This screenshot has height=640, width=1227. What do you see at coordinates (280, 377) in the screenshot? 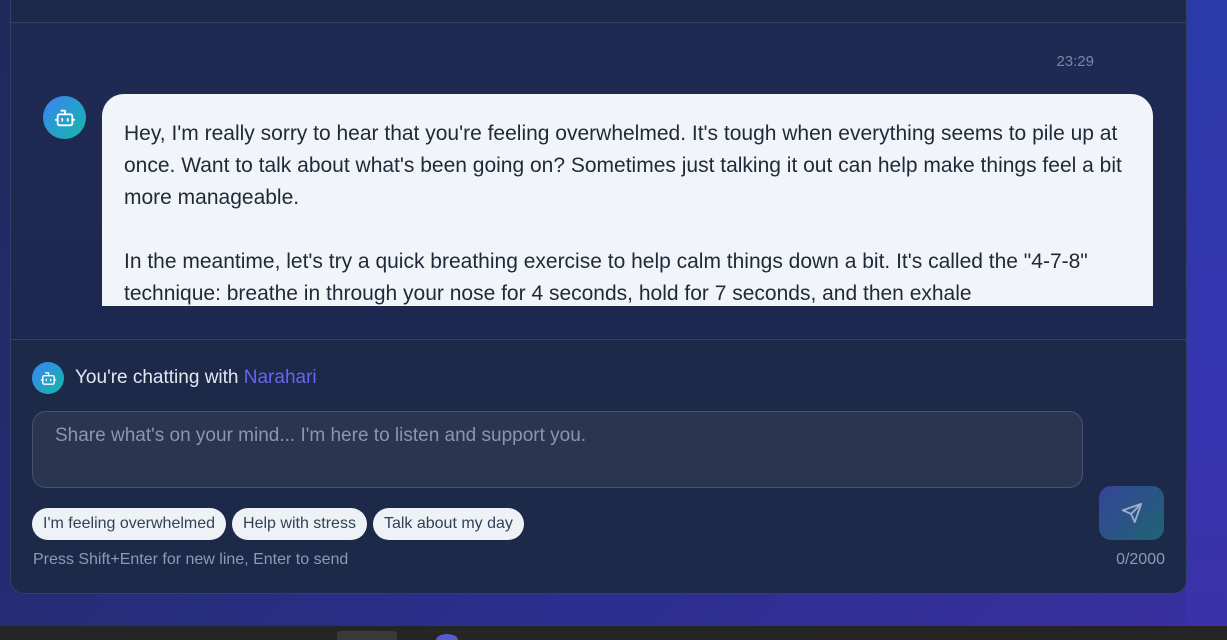
I see `bot-name: Narahari` at bounding box center [280, 377].